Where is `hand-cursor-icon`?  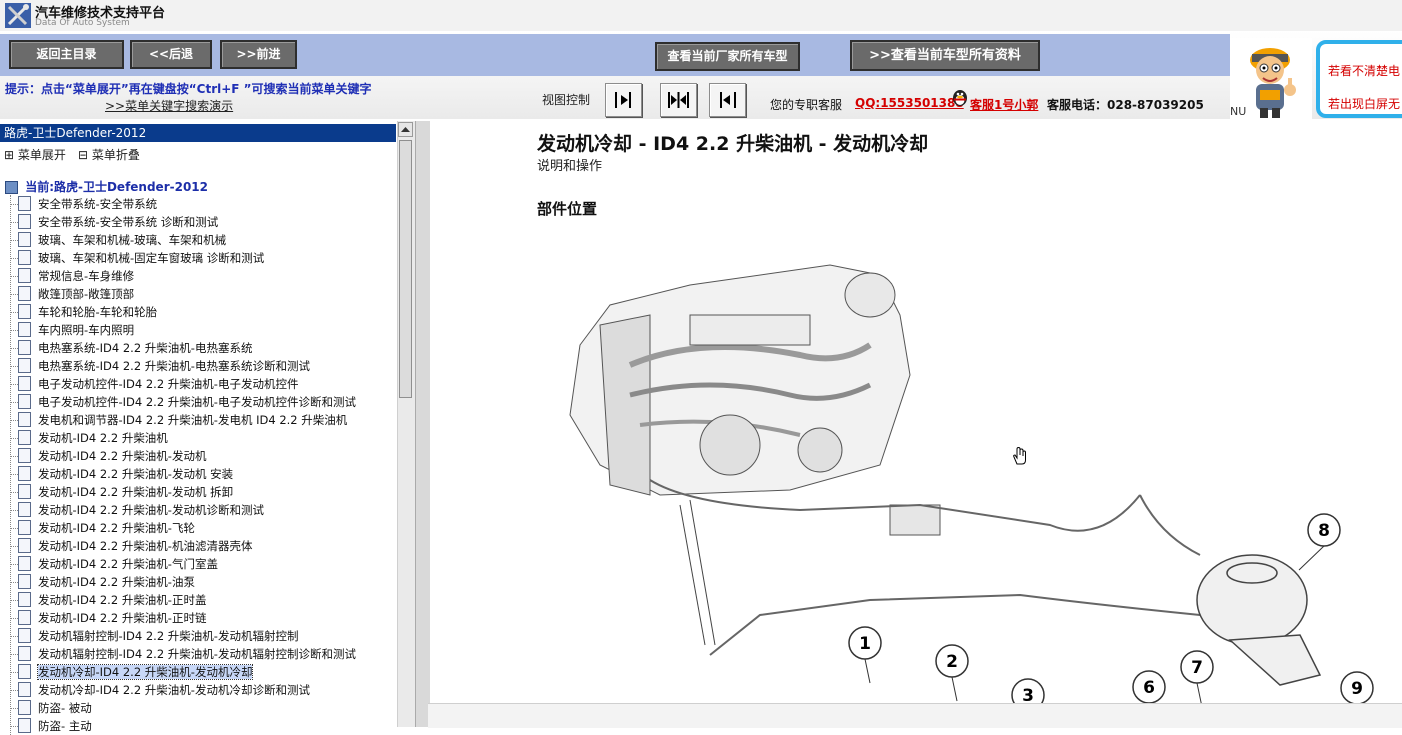 hand-cursor-icon is located at coordinates (1019, 455).